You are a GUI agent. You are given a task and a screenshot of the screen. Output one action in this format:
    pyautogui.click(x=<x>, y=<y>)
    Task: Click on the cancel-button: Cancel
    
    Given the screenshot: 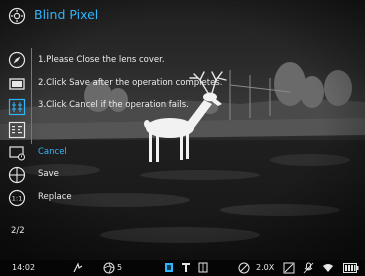 What is the action you would take?
    pyautogui.click(x=52, y=152)
    